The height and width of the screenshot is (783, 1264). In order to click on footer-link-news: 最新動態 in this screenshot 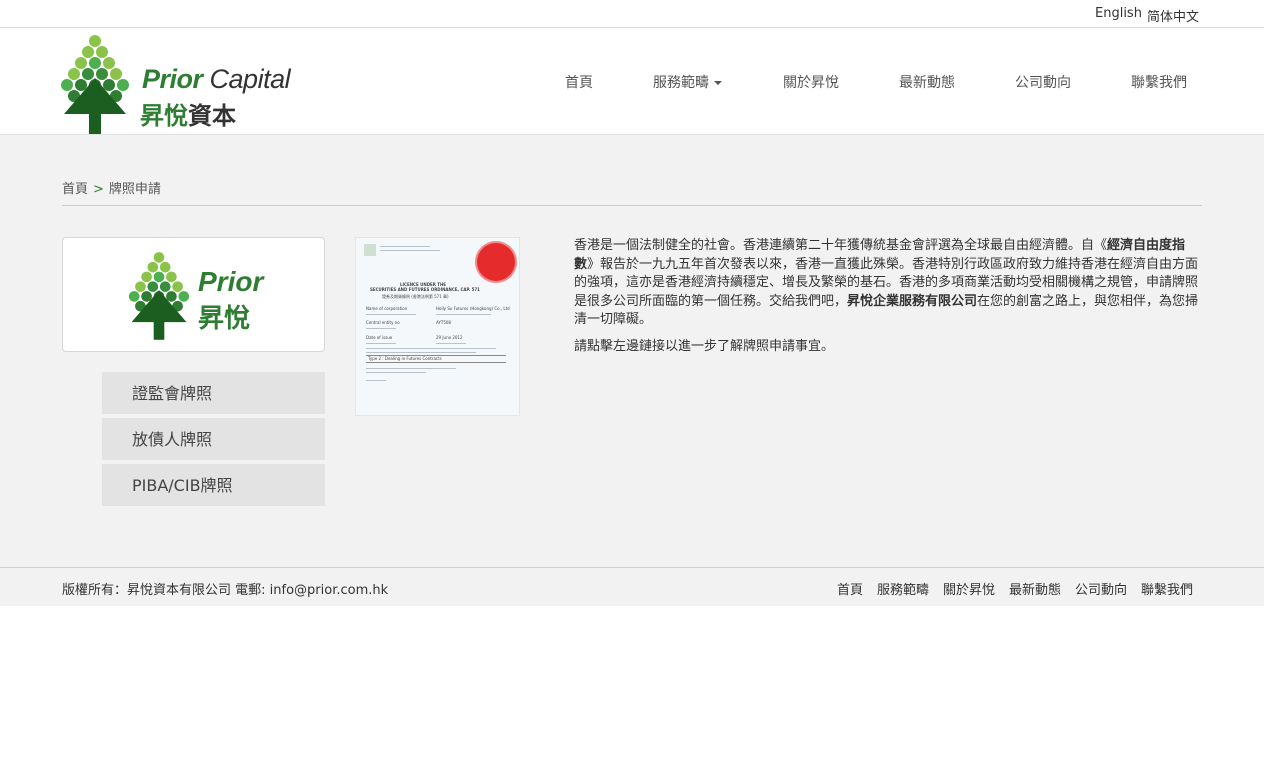, I will do `click(1035, 588)`.